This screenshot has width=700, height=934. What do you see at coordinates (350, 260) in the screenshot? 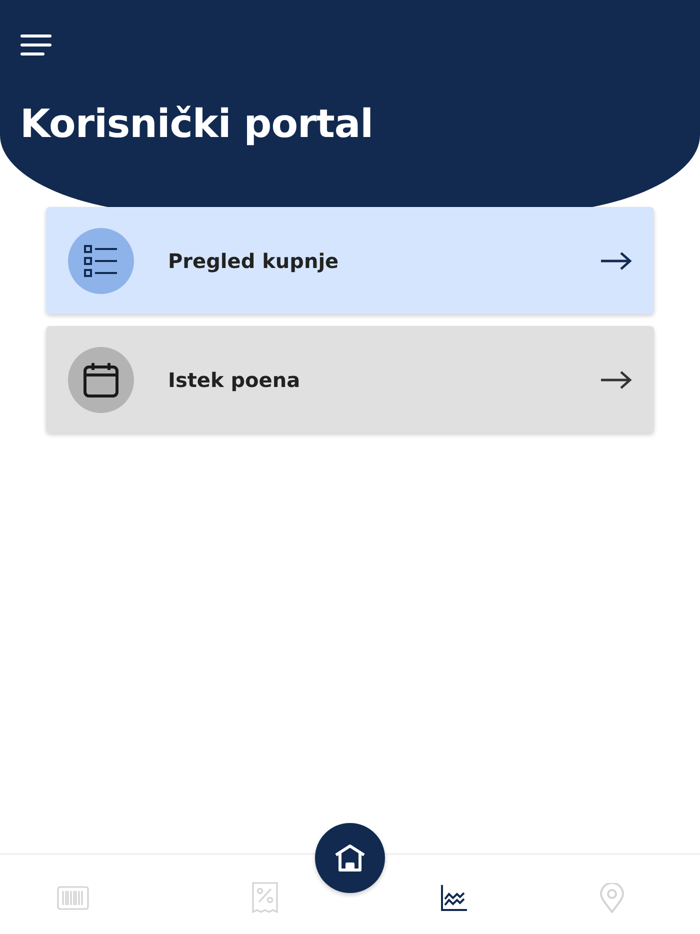
I see `menu-card: Pregled kupnje` at bounding box center [350, 260].